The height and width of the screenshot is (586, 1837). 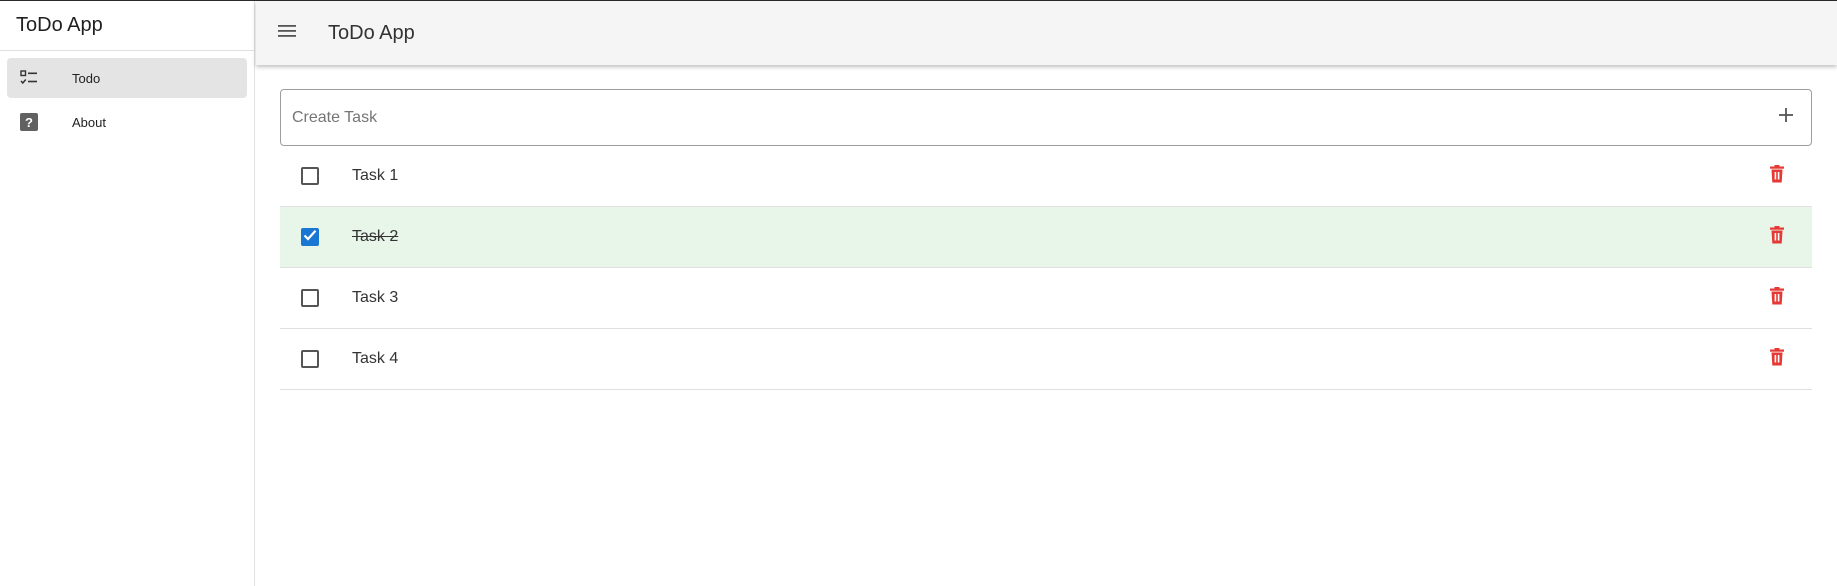 I want to click on add-task-button, so click(x=1786, y=118).